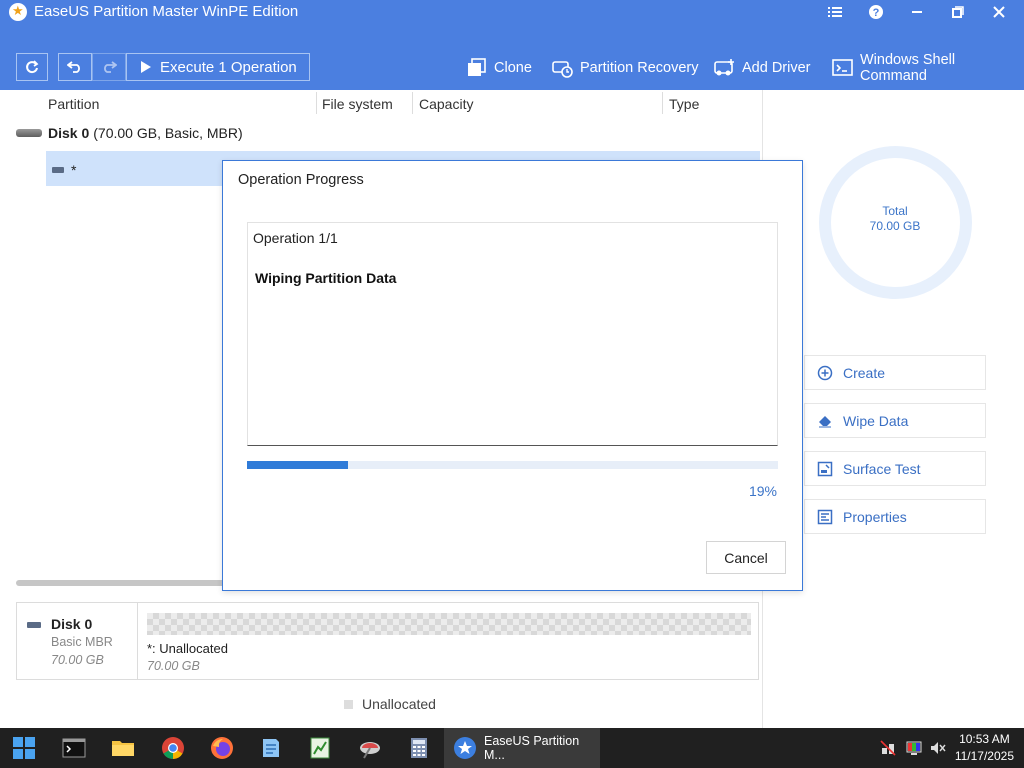 This screenshot has width=1024, height=768. Describe the element at coordinates (875, 516) in the screenshot. I see `properties-label: Properties` at that location.